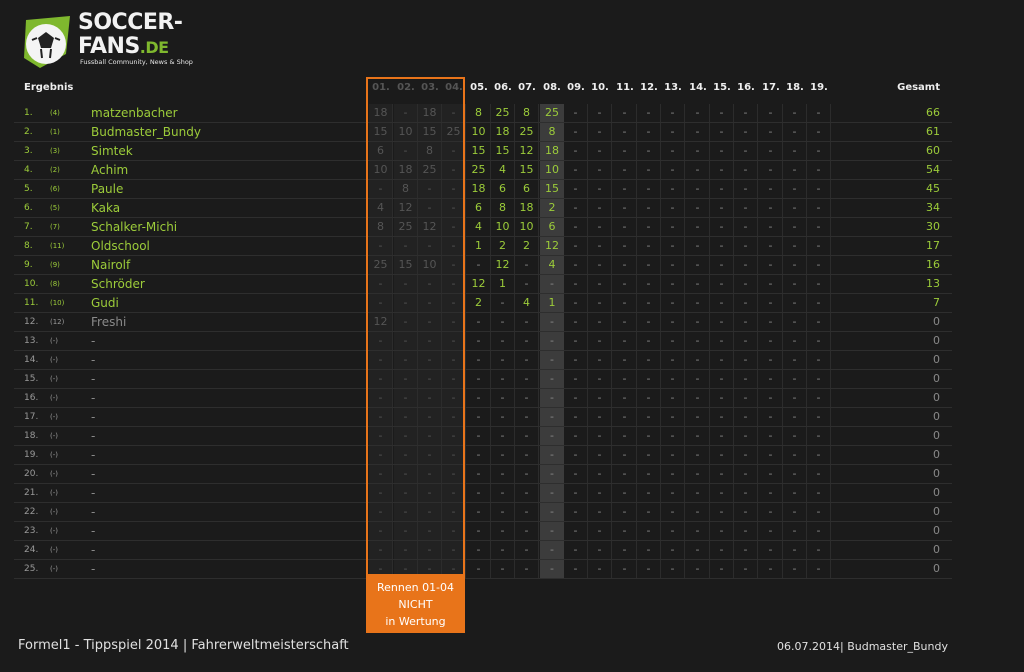  I want to click on player-name: matzenbacher, so click(134, 113).